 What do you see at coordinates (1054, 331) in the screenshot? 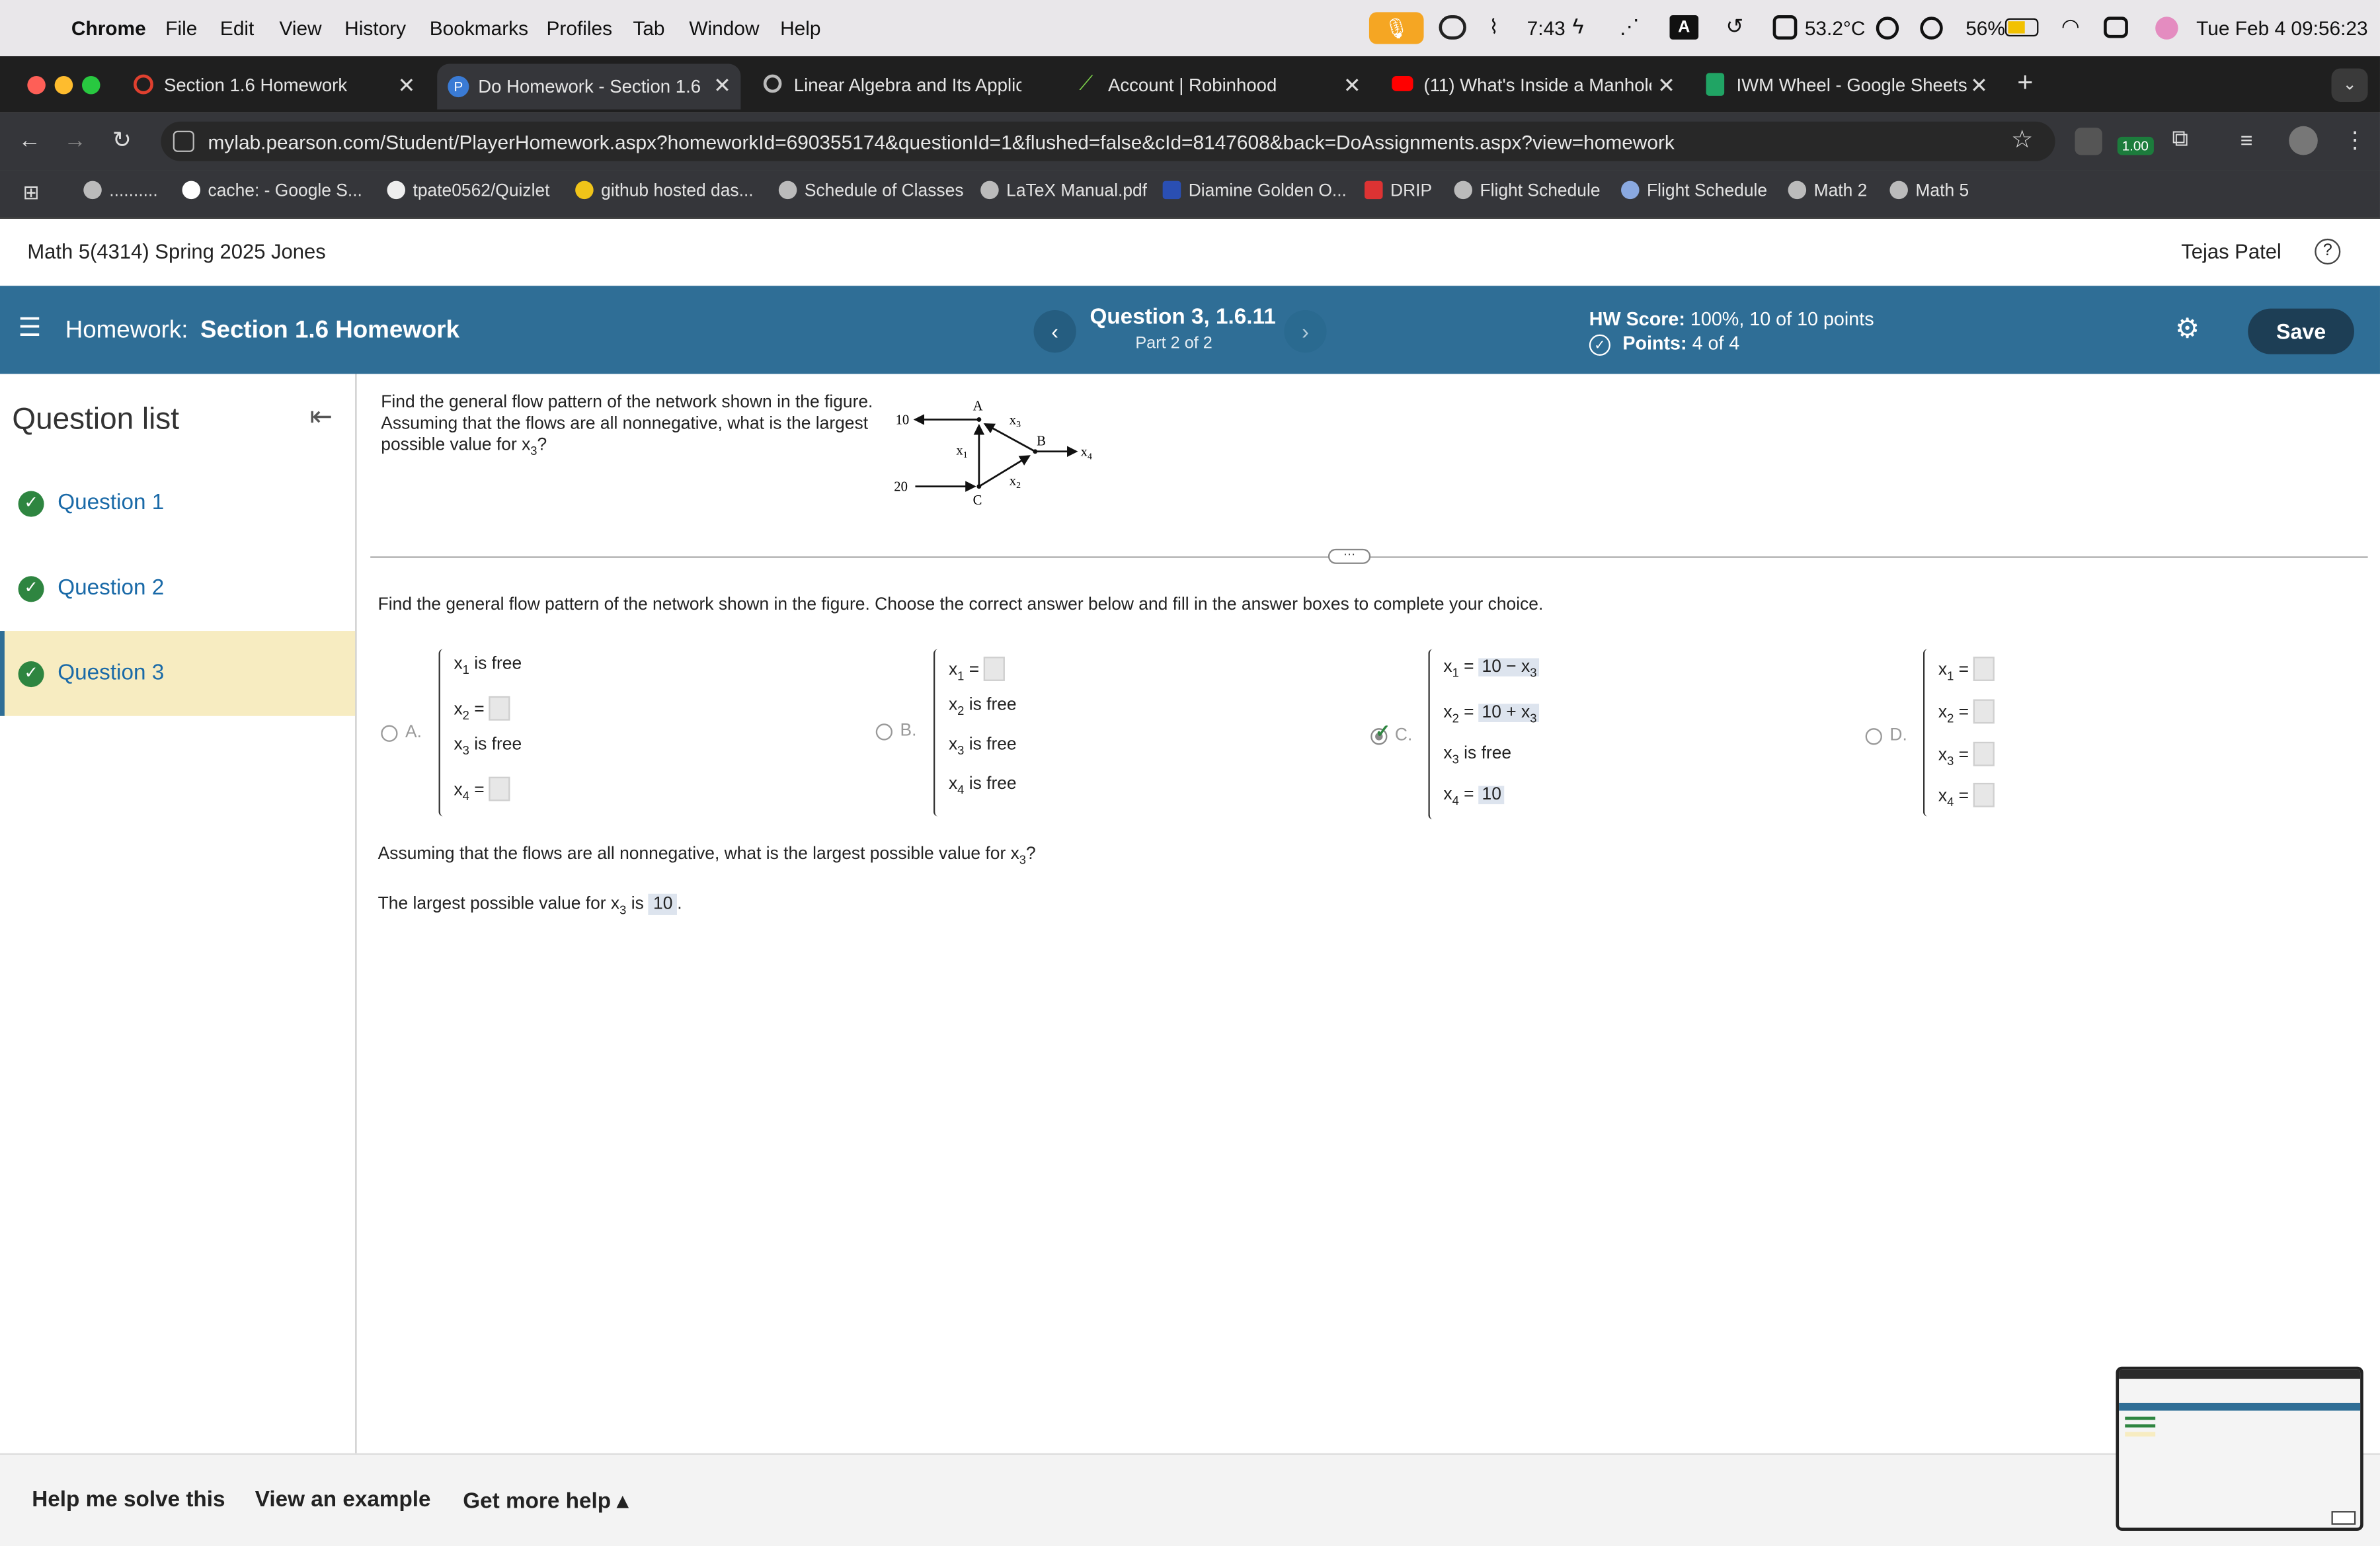
I see `previous-question-button: ‹` at bounding box center [1054, 331].